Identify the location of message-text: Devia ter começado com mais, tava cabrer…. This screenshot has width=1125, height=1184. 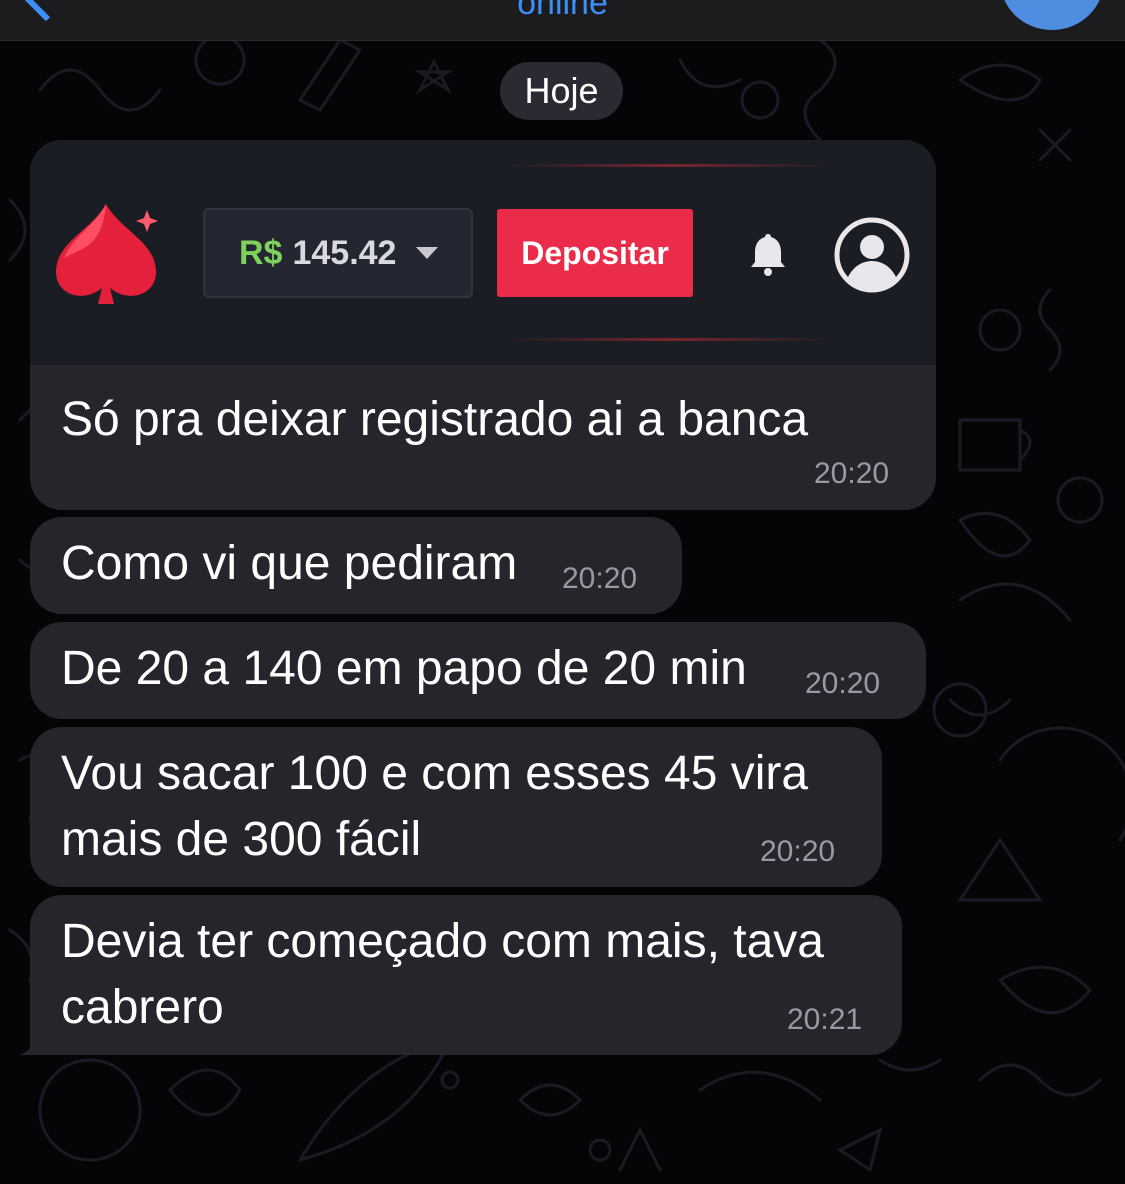
(442, 974).